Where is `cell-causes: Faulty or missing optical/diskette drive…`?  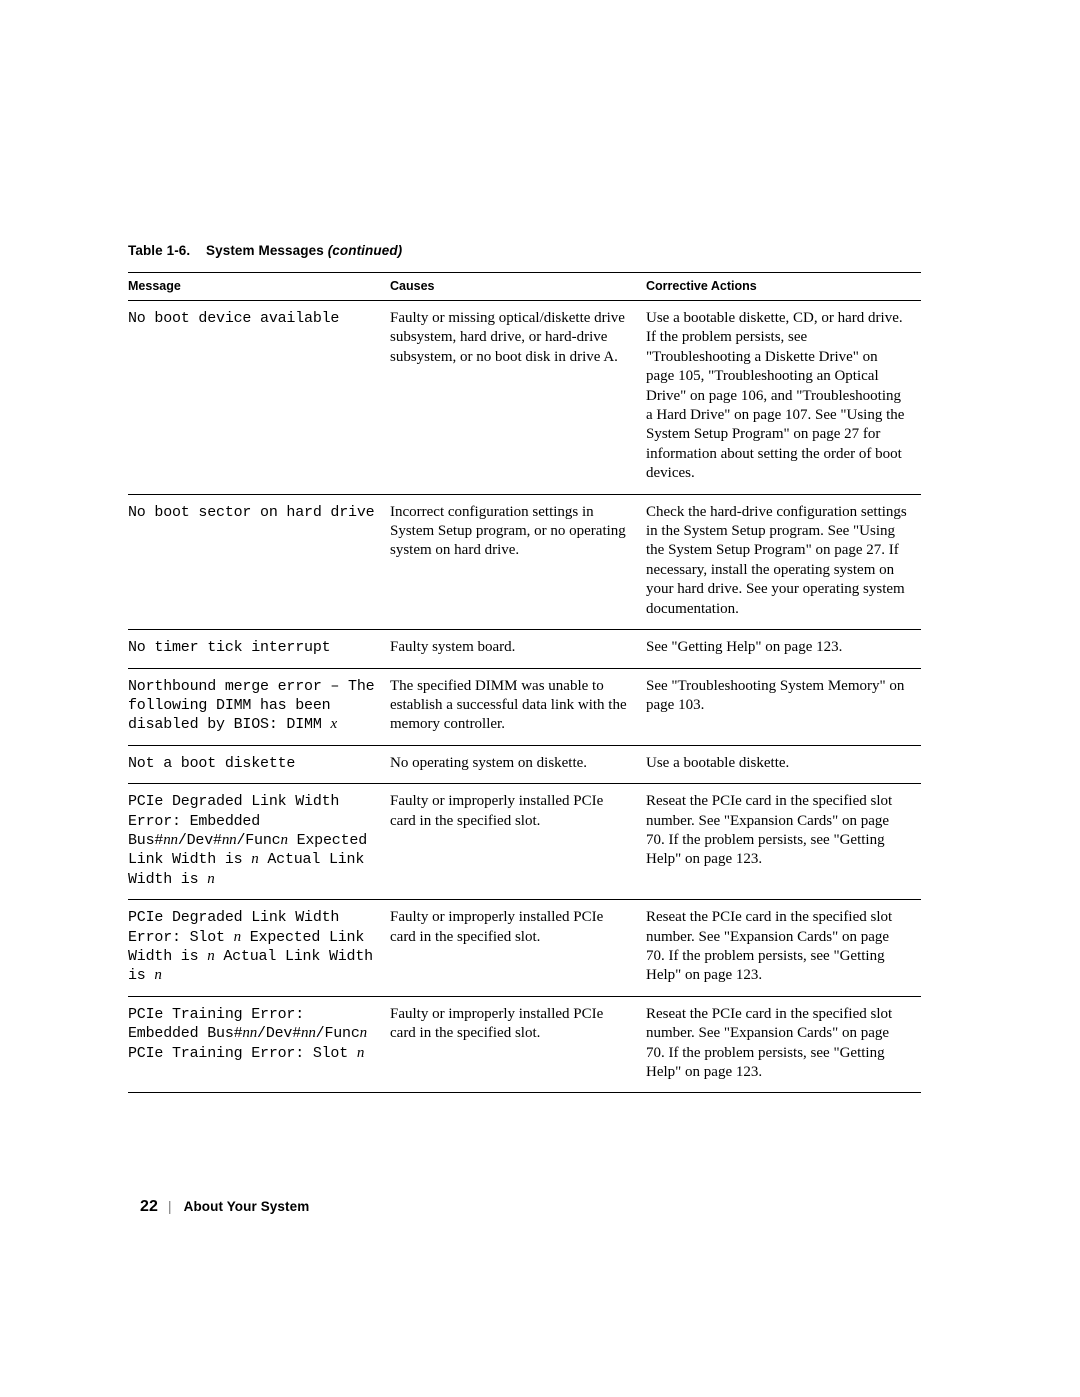
cell-causes: Faulty or missing optical/diskette drive… is located at coordinates (518, 397).